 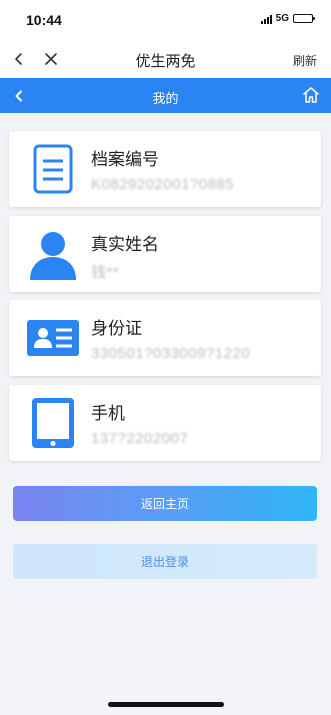 I want to click on id-card-value: 330501?033009?1220, so click(x=171, y=353).